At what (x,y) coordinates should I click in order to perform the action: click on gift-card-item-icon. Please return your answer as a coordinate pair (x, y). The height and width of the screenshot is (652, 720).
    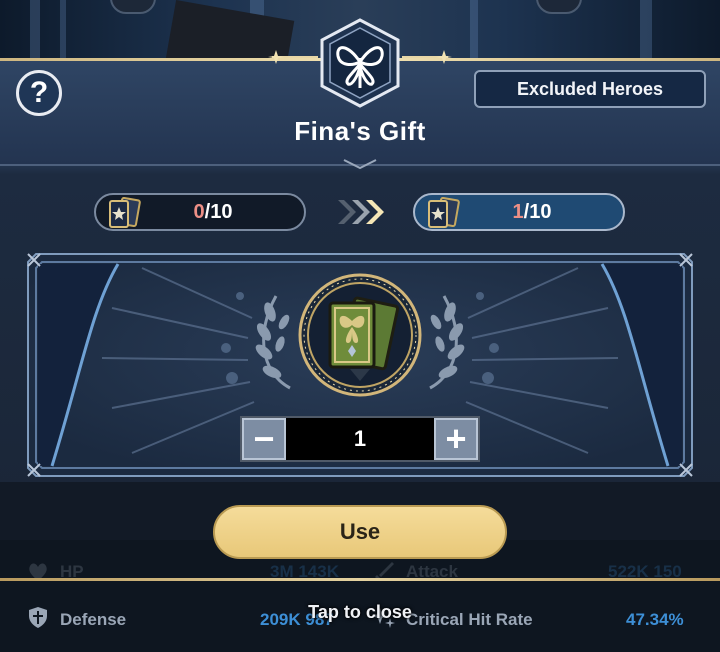
    Looking at the image, I should click on (360, 335).